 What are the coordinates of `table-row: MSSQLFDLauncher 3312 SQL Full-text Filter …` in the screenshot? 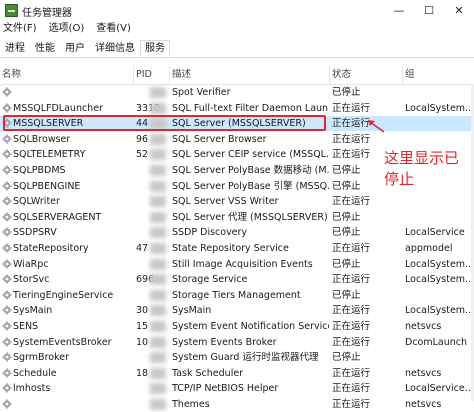 It's located at (237, 108).